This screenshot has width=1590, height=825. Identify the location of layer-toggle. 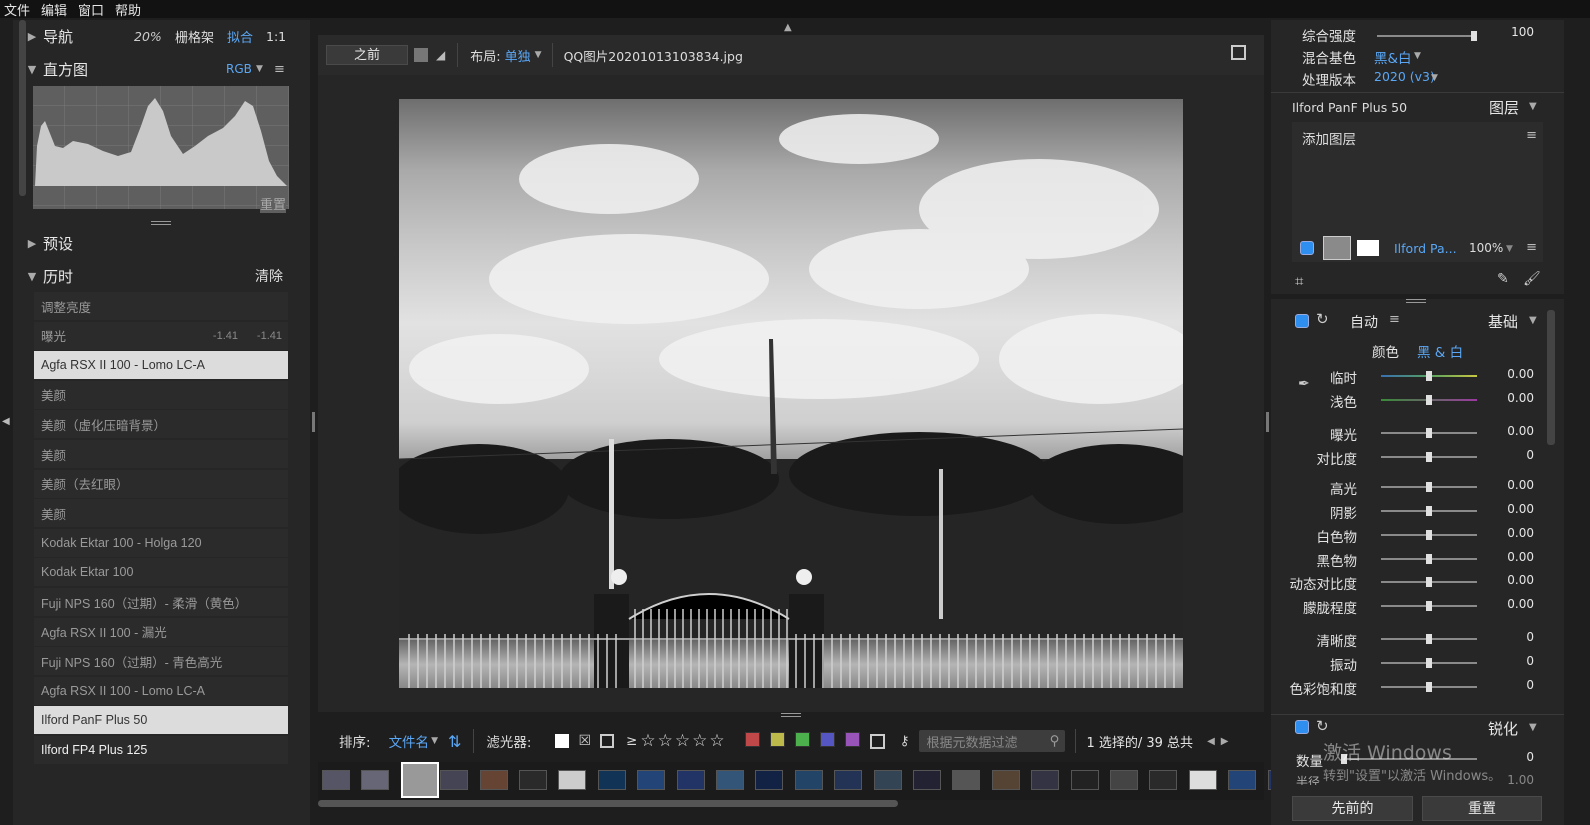
(1307, 248).